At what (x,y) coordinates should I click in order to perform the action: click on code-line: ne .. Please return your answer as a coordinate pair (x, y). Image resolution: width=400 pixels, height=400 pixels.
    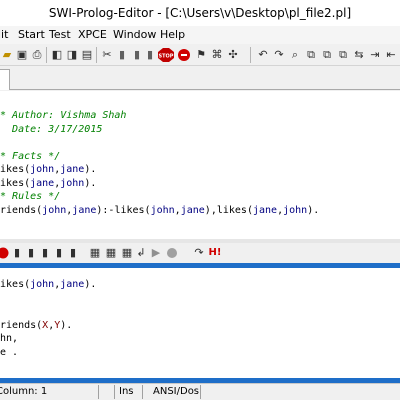
    Looking at the image, I should click on (9, 352).